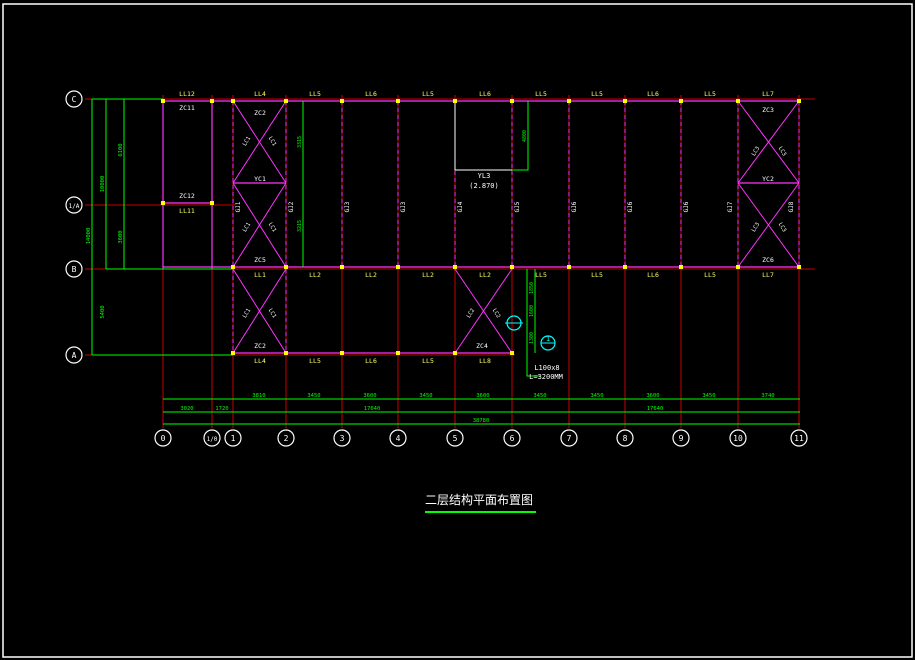 This screenshot has width=915, height=660. What do you see at coordinates (768, 275) in the screenshot?
I see `beam-label: LL7` at bounding box center [768, 275].